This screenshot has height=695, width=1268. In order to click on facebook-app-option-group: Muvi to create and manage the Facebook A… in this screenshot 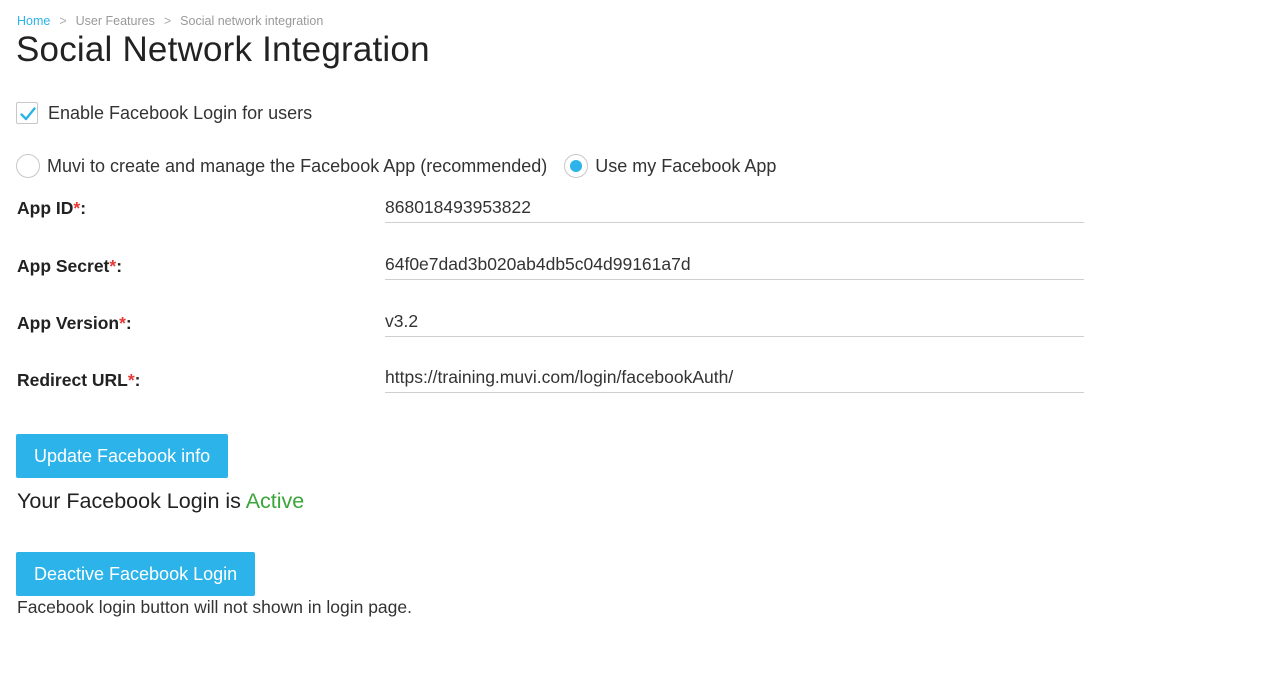, I will do `click(396, 166)`.